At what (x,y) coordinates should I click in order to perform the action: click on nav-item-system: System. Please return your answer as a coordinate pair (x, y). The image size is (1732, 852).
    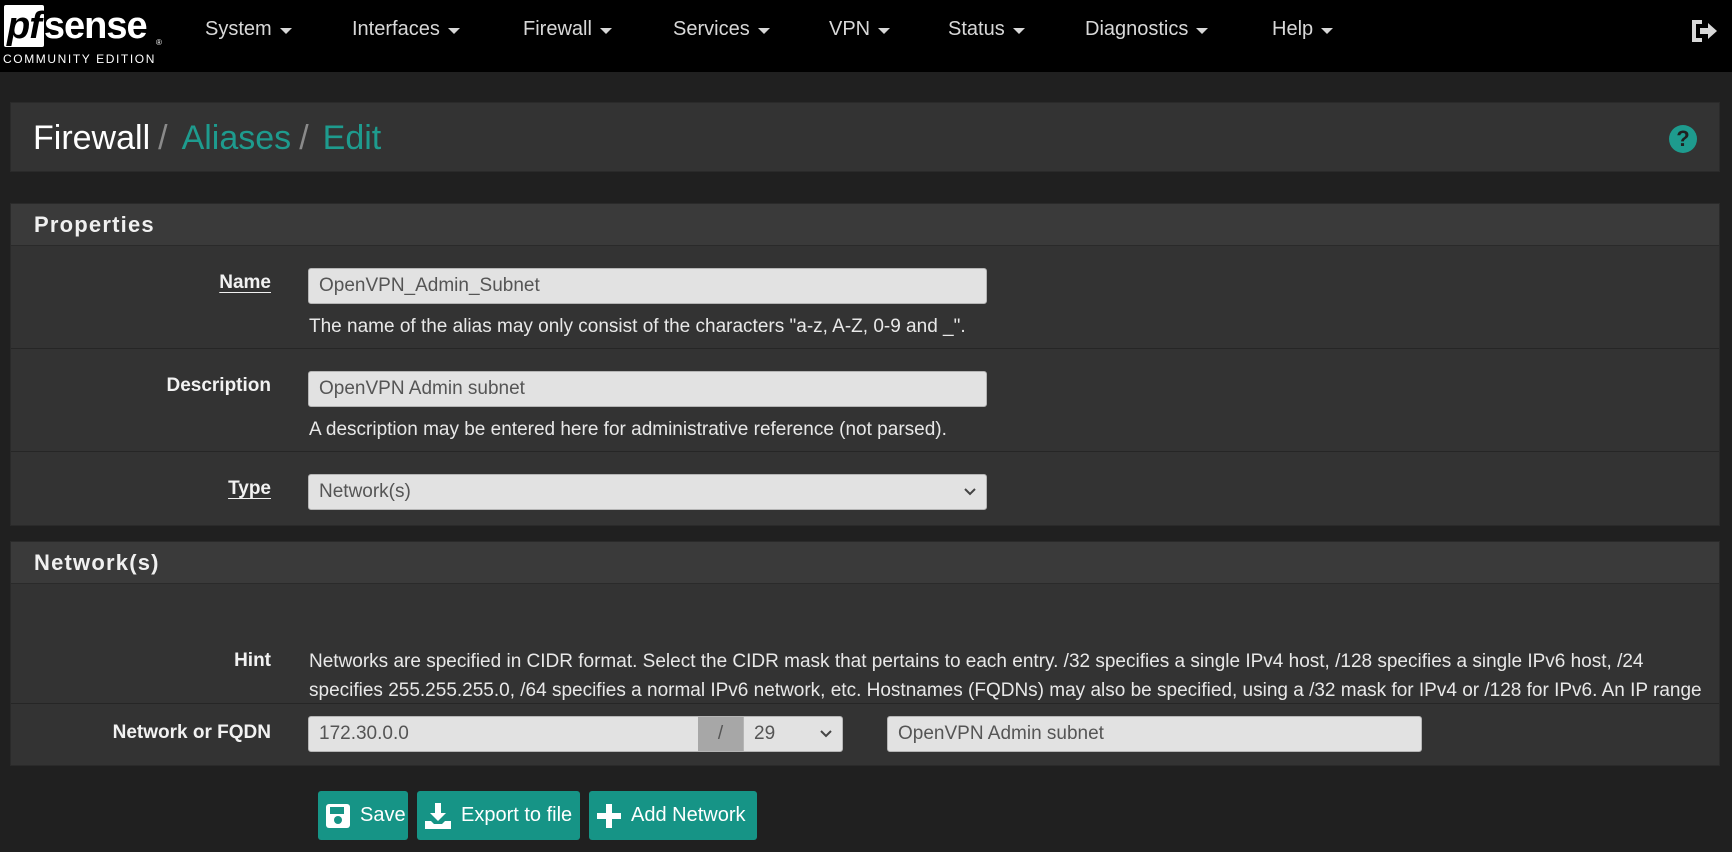
    Looking at the image, I should click on (248, 29).